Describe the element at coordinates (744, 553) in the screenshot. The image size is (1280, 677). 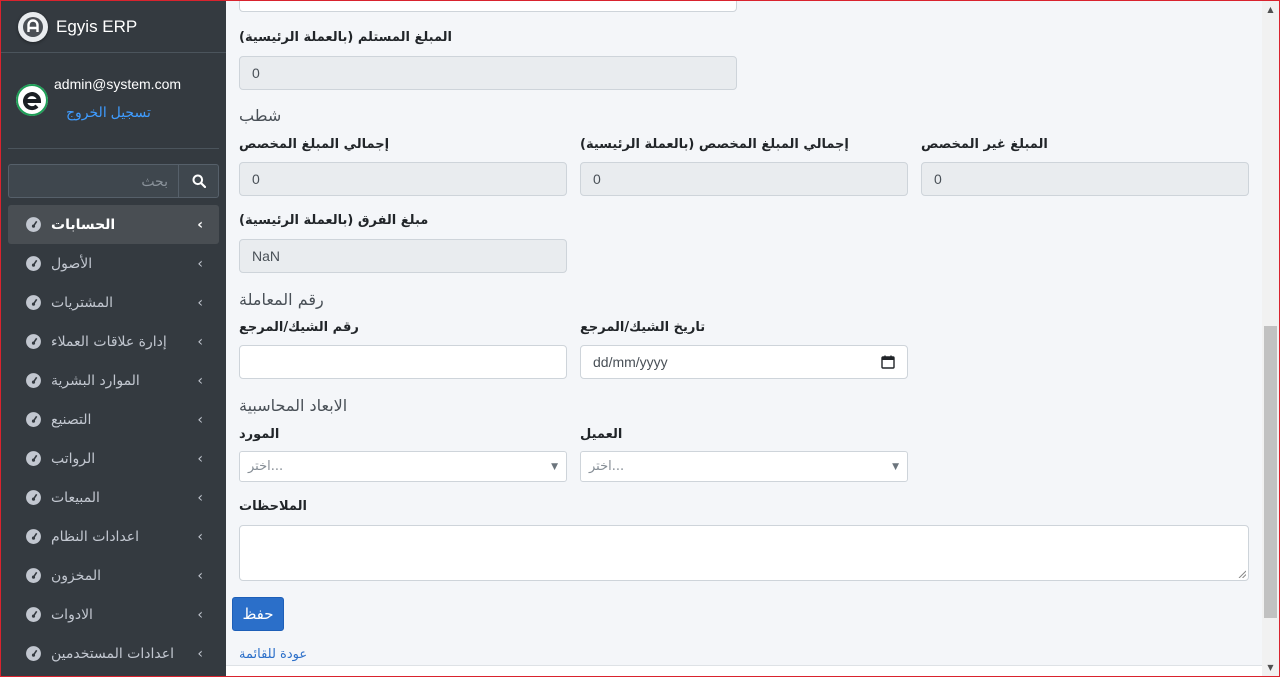
I see `notes-textarea` at that location.